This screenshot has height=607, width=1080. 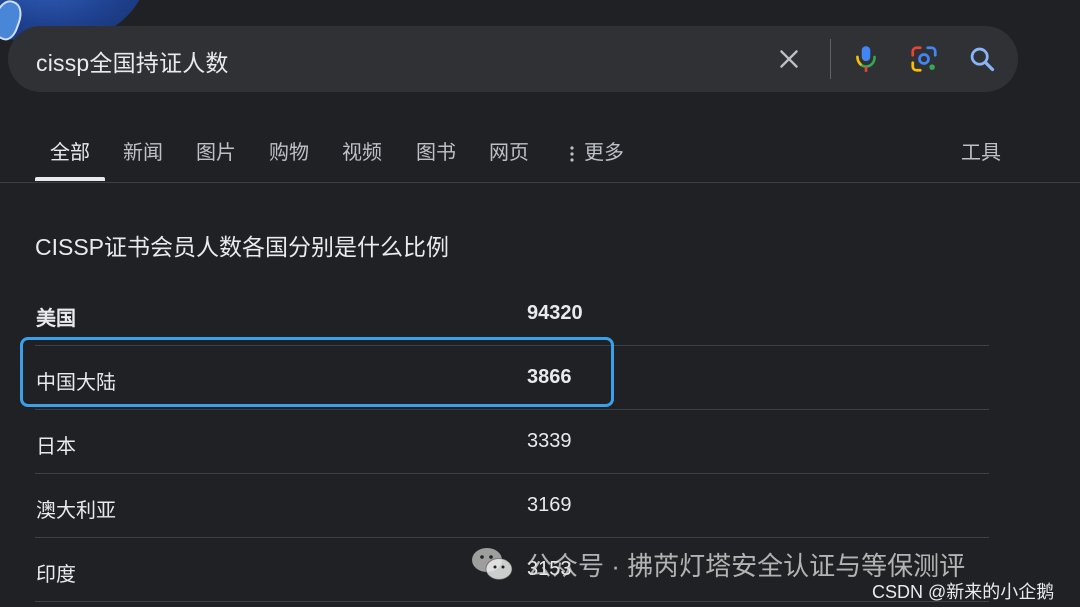 What do you see at coordinates (70, 179) in the screenshot?
I see `active-tab-indicator` at bounding box center [70, 179].